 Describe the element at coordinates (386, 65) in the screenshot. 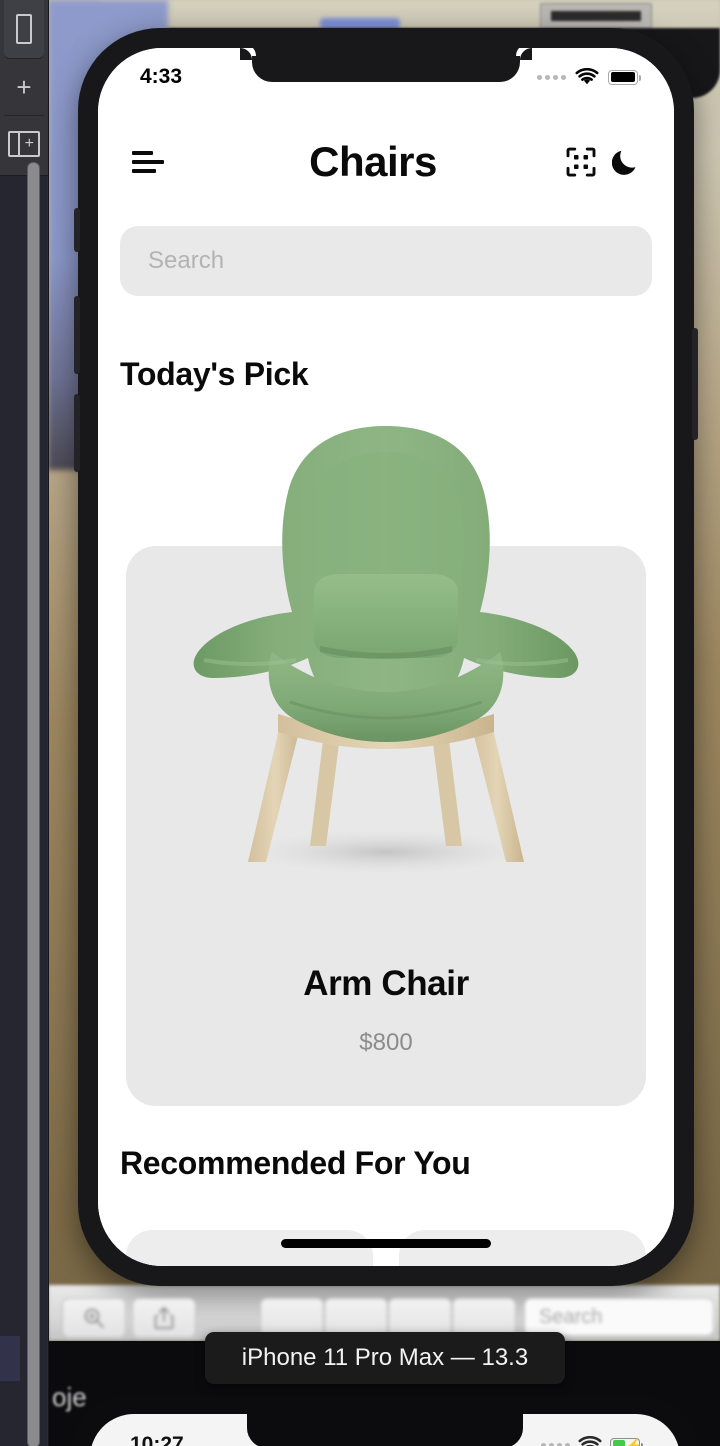

I see `device-notch` at that location.